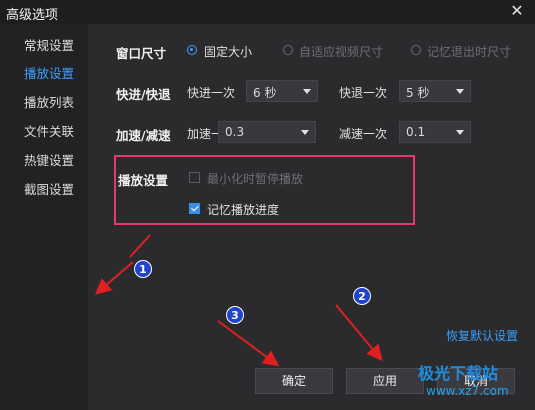  Describe the element at coordinates (235, 315) in the screenshot. I see `step-badge-3: 3` at that location.